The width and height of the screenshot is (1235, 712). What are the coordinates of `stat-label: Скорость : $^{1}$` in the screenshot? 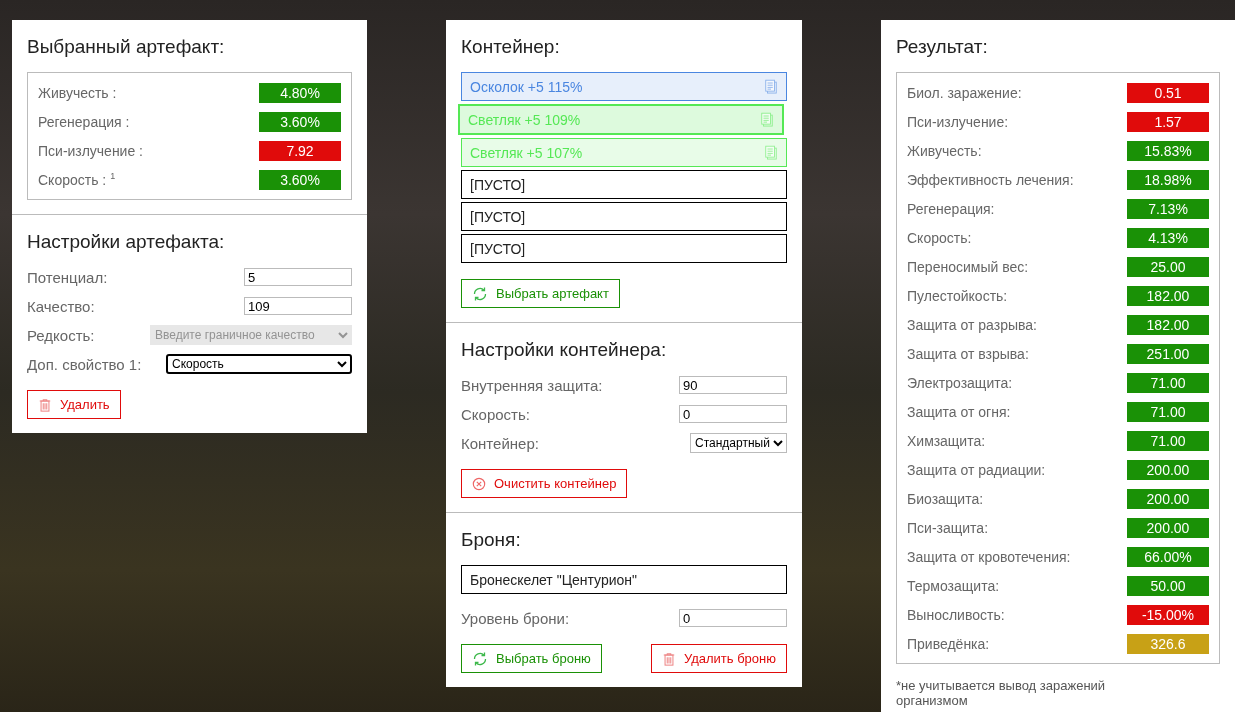 It's located at (77, 179).